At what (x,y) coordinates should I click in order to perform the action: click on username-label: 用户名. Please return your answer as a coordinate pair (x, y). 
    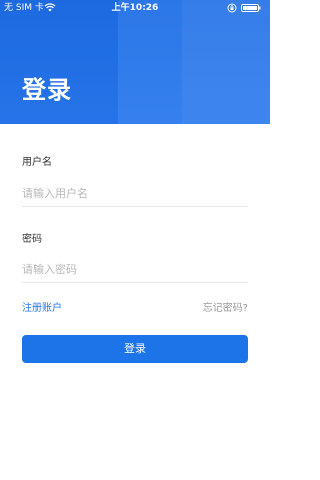
    Looking at the image, I should click on (37, 162).